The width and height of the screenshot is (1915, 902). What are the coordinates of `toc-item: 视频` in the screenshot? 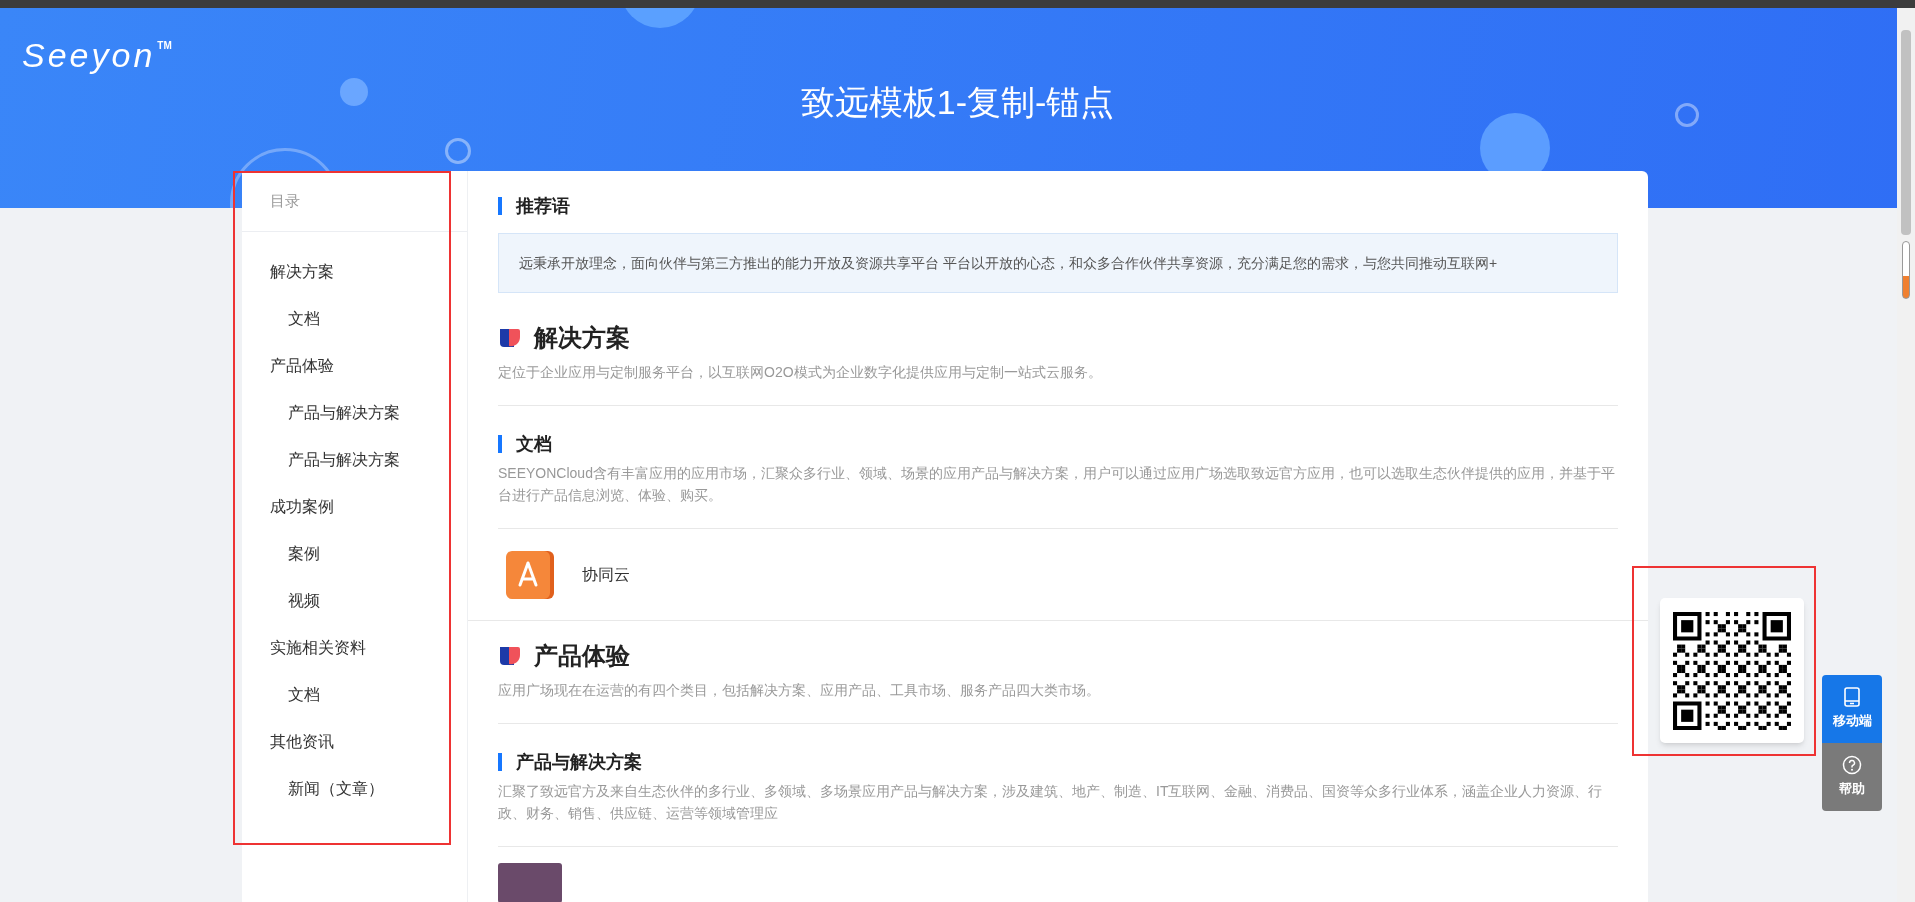 It's located at (354, 600).